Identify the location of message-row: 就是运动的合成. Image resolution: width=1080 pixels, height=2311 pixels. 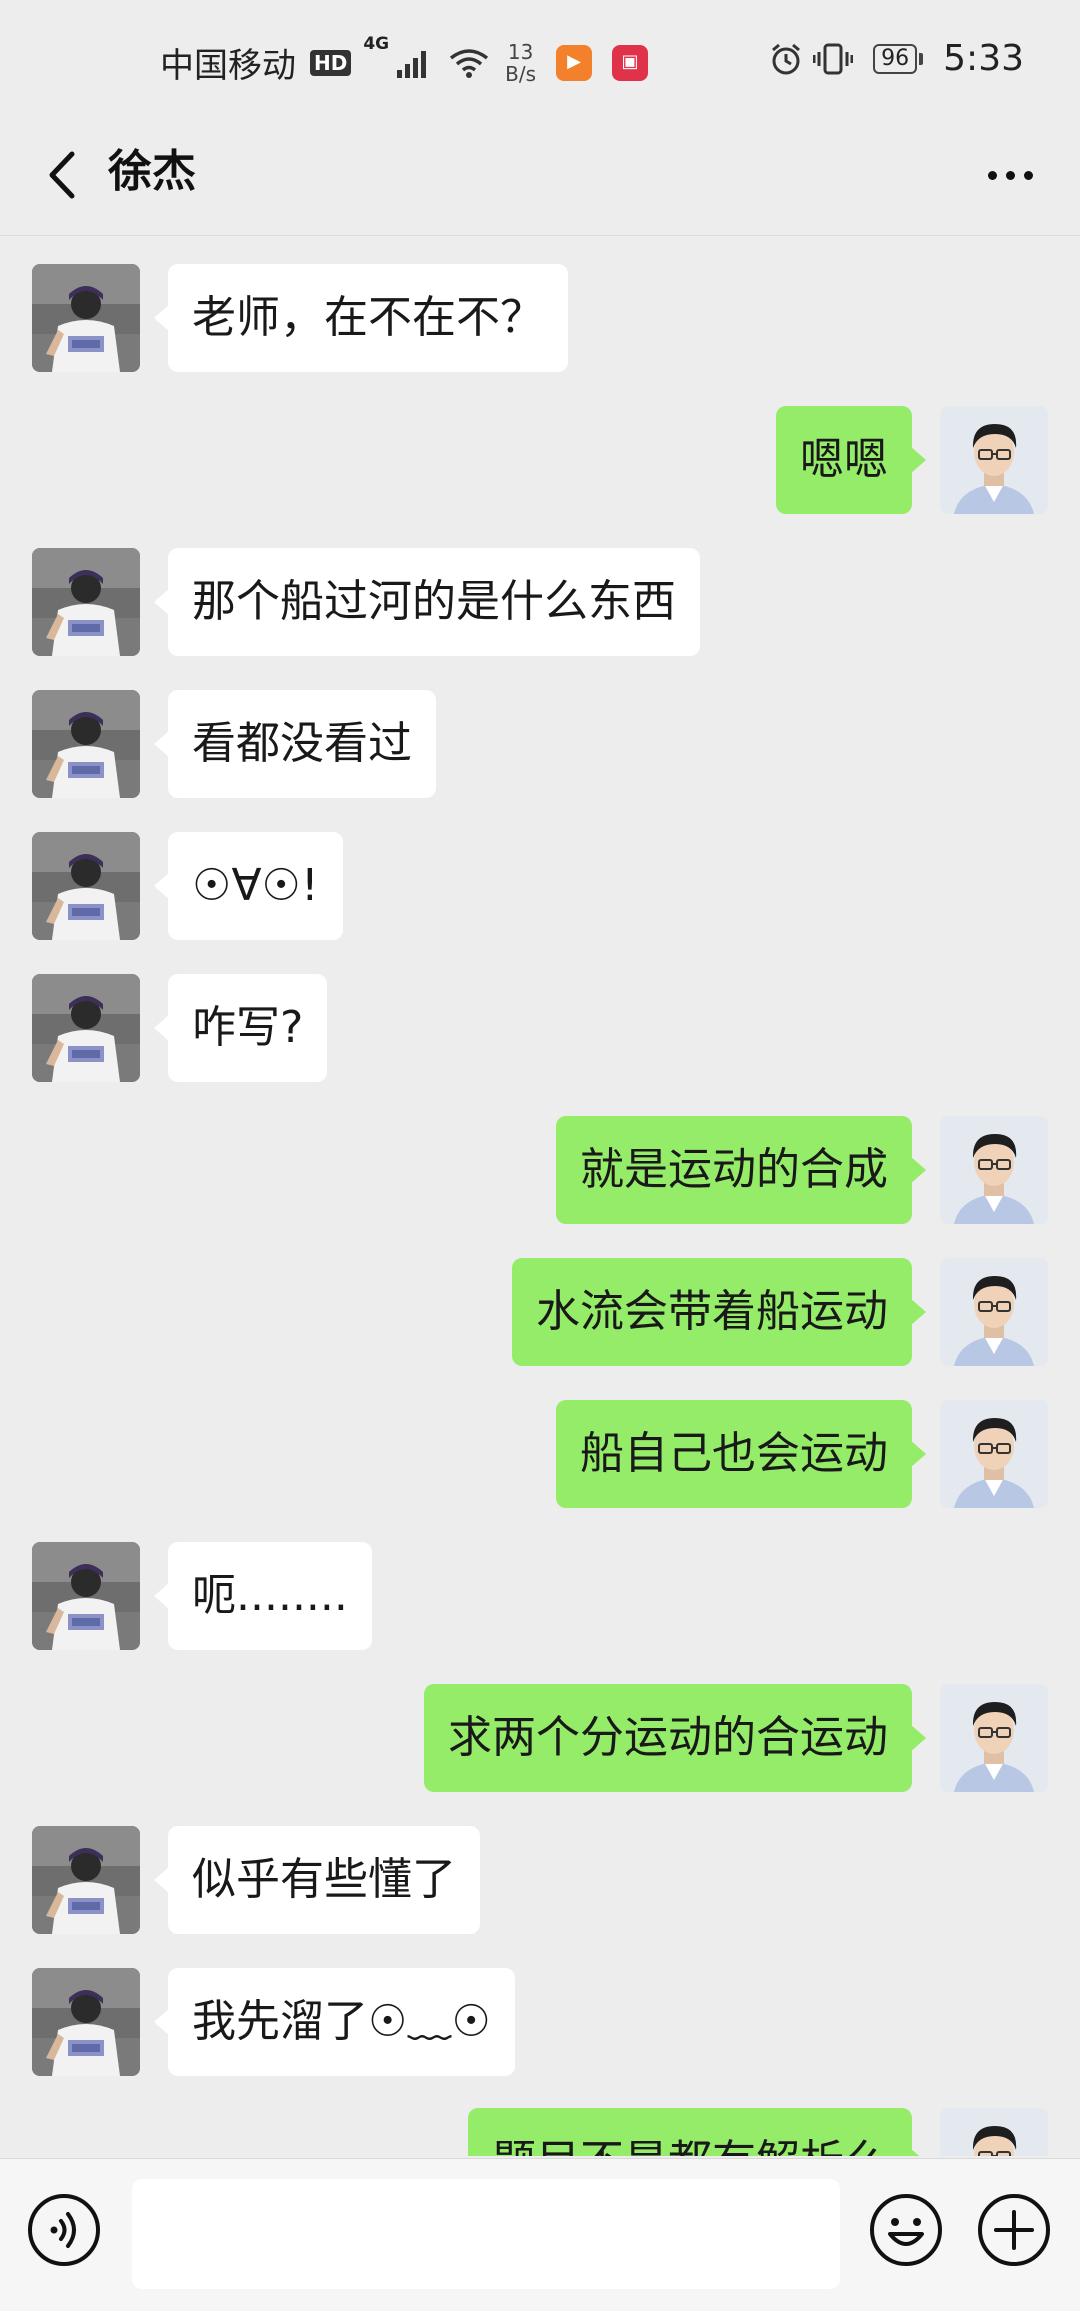
(540, 1171).